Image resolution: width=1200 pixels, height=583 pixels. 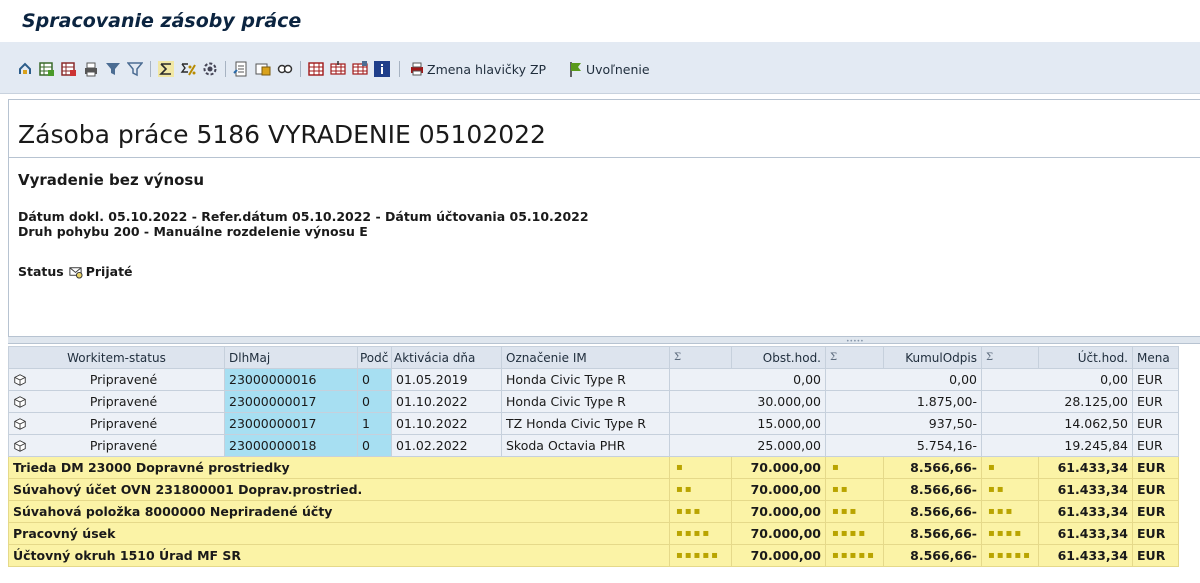 I want to click on pane-splitter: •••••, so click(x=604, y=340).